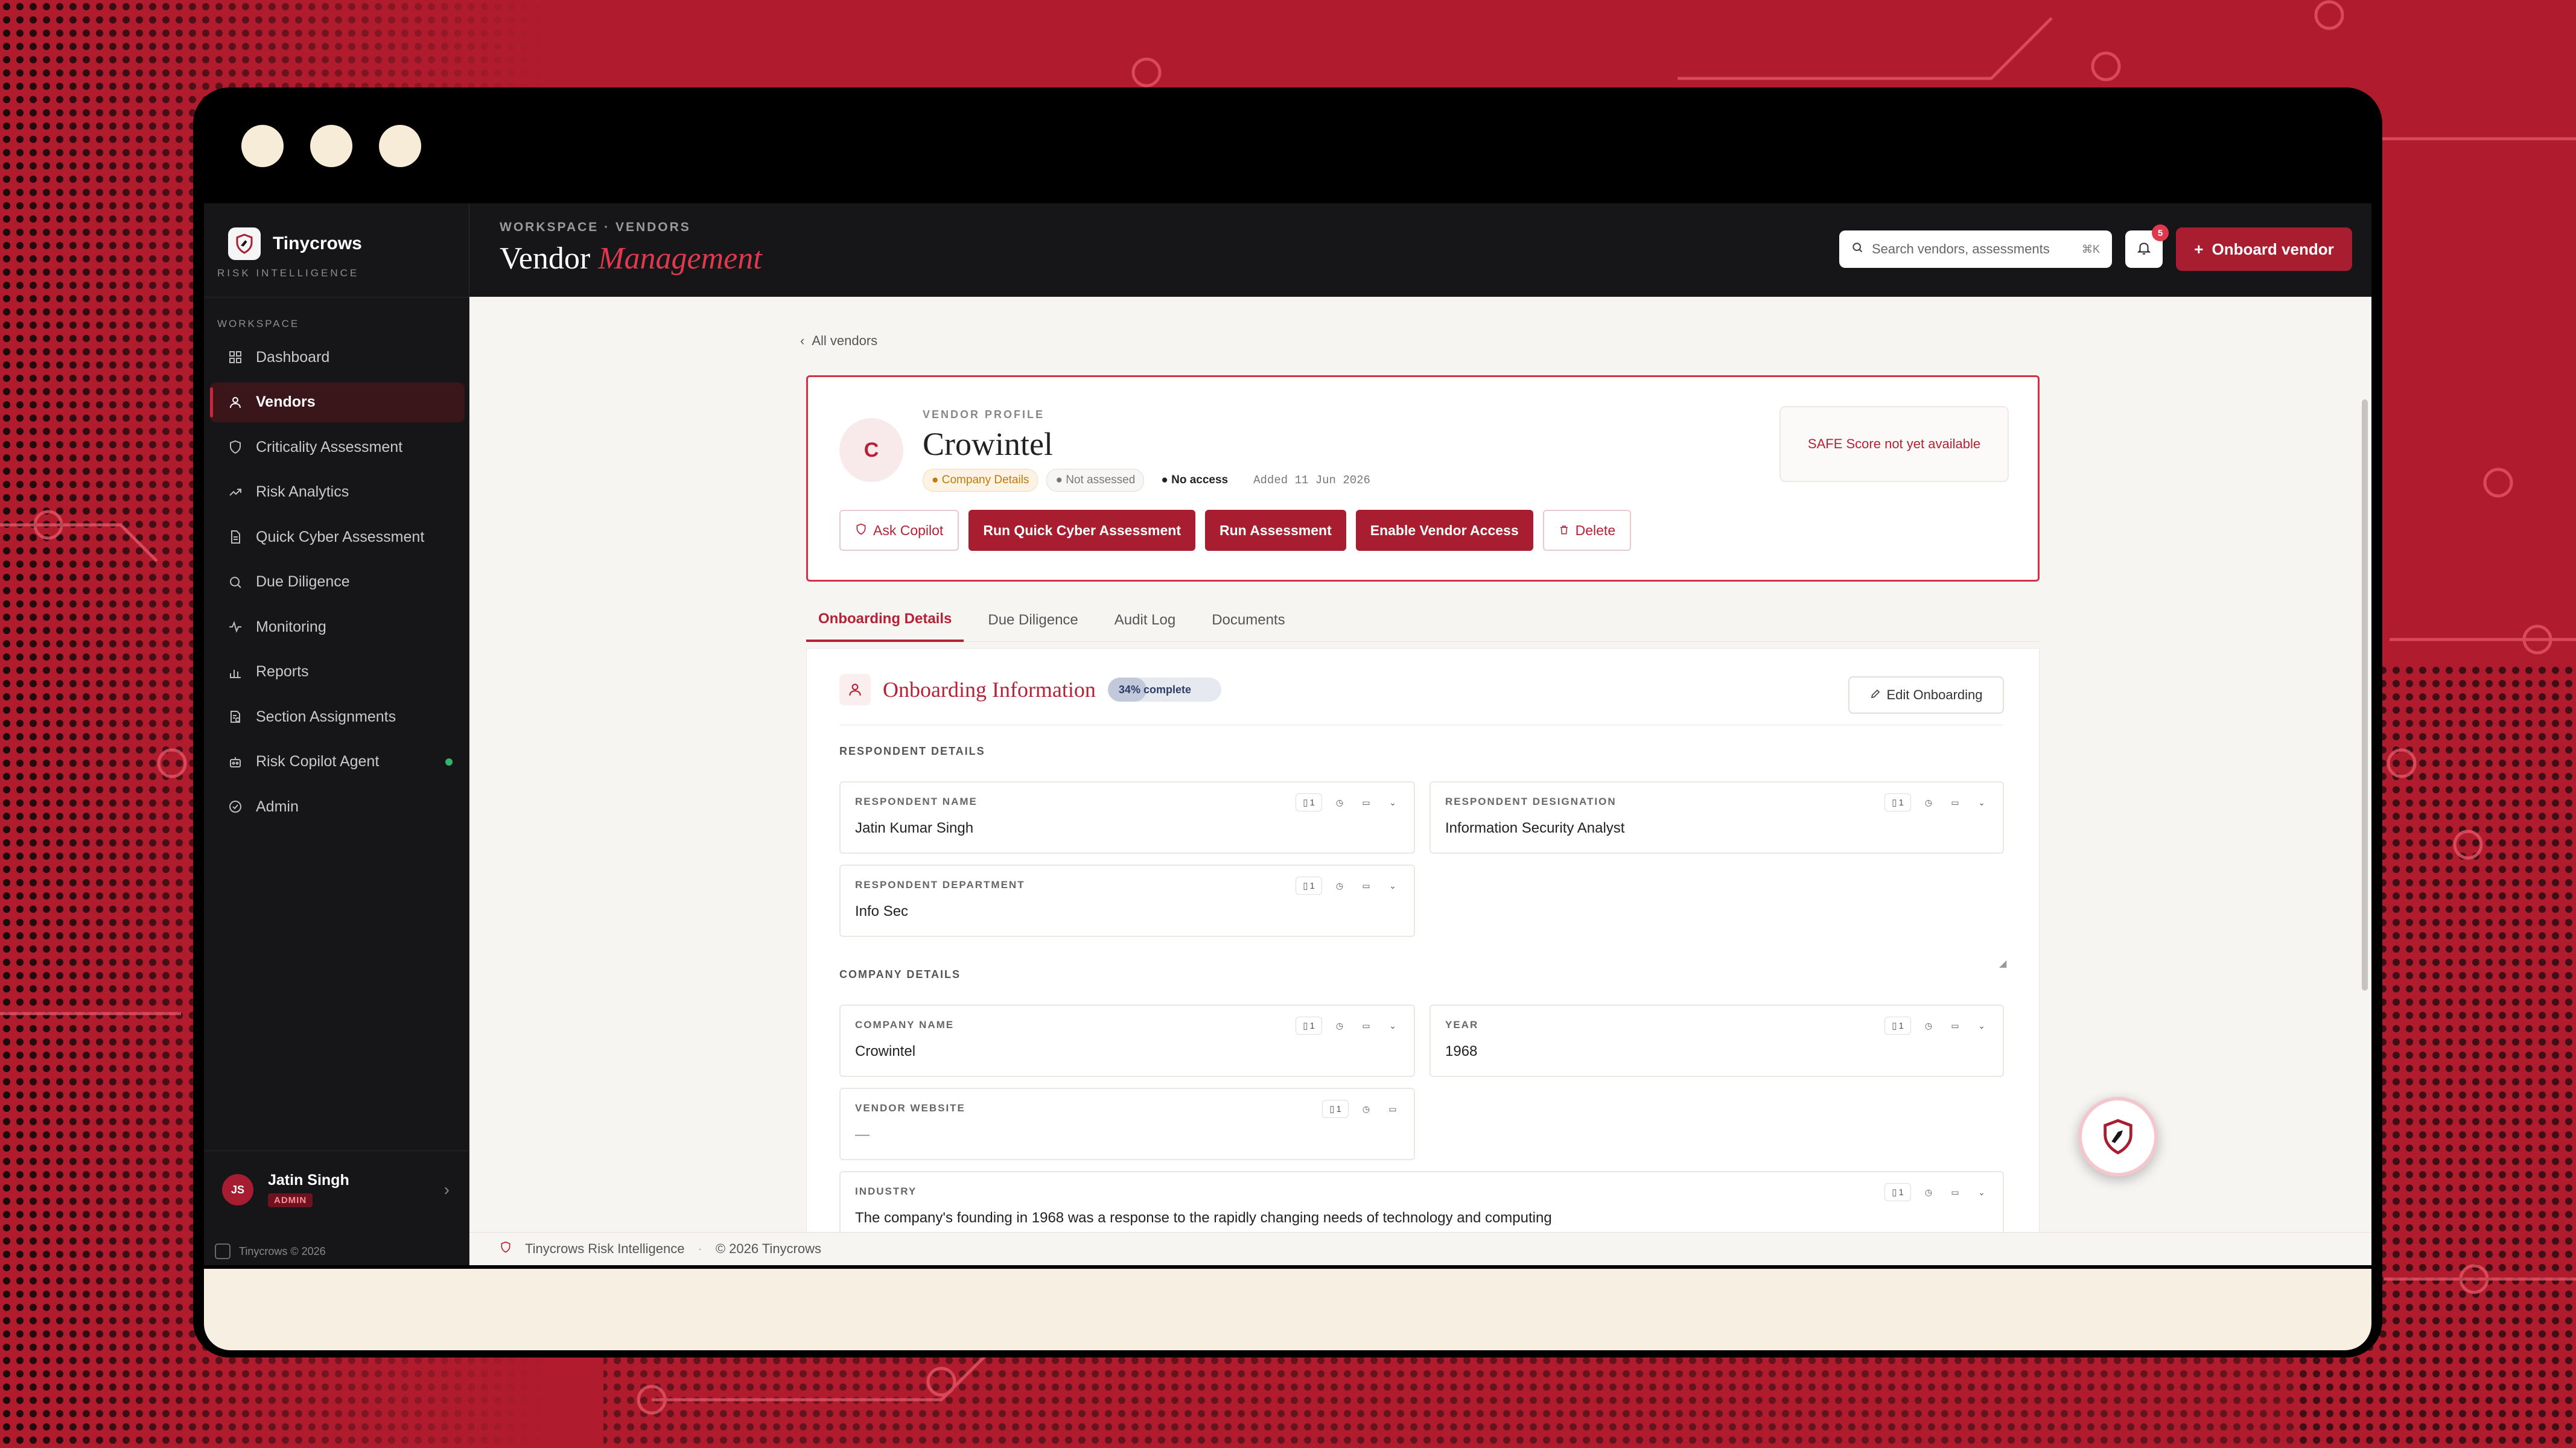 Image resolution: width=2576 pixels, height=1448 pixels. Describe the element at coordinates (338, 492) in the screenshot. I see `sidebar-item-risk-analytics: Risk Analytics` at that location.